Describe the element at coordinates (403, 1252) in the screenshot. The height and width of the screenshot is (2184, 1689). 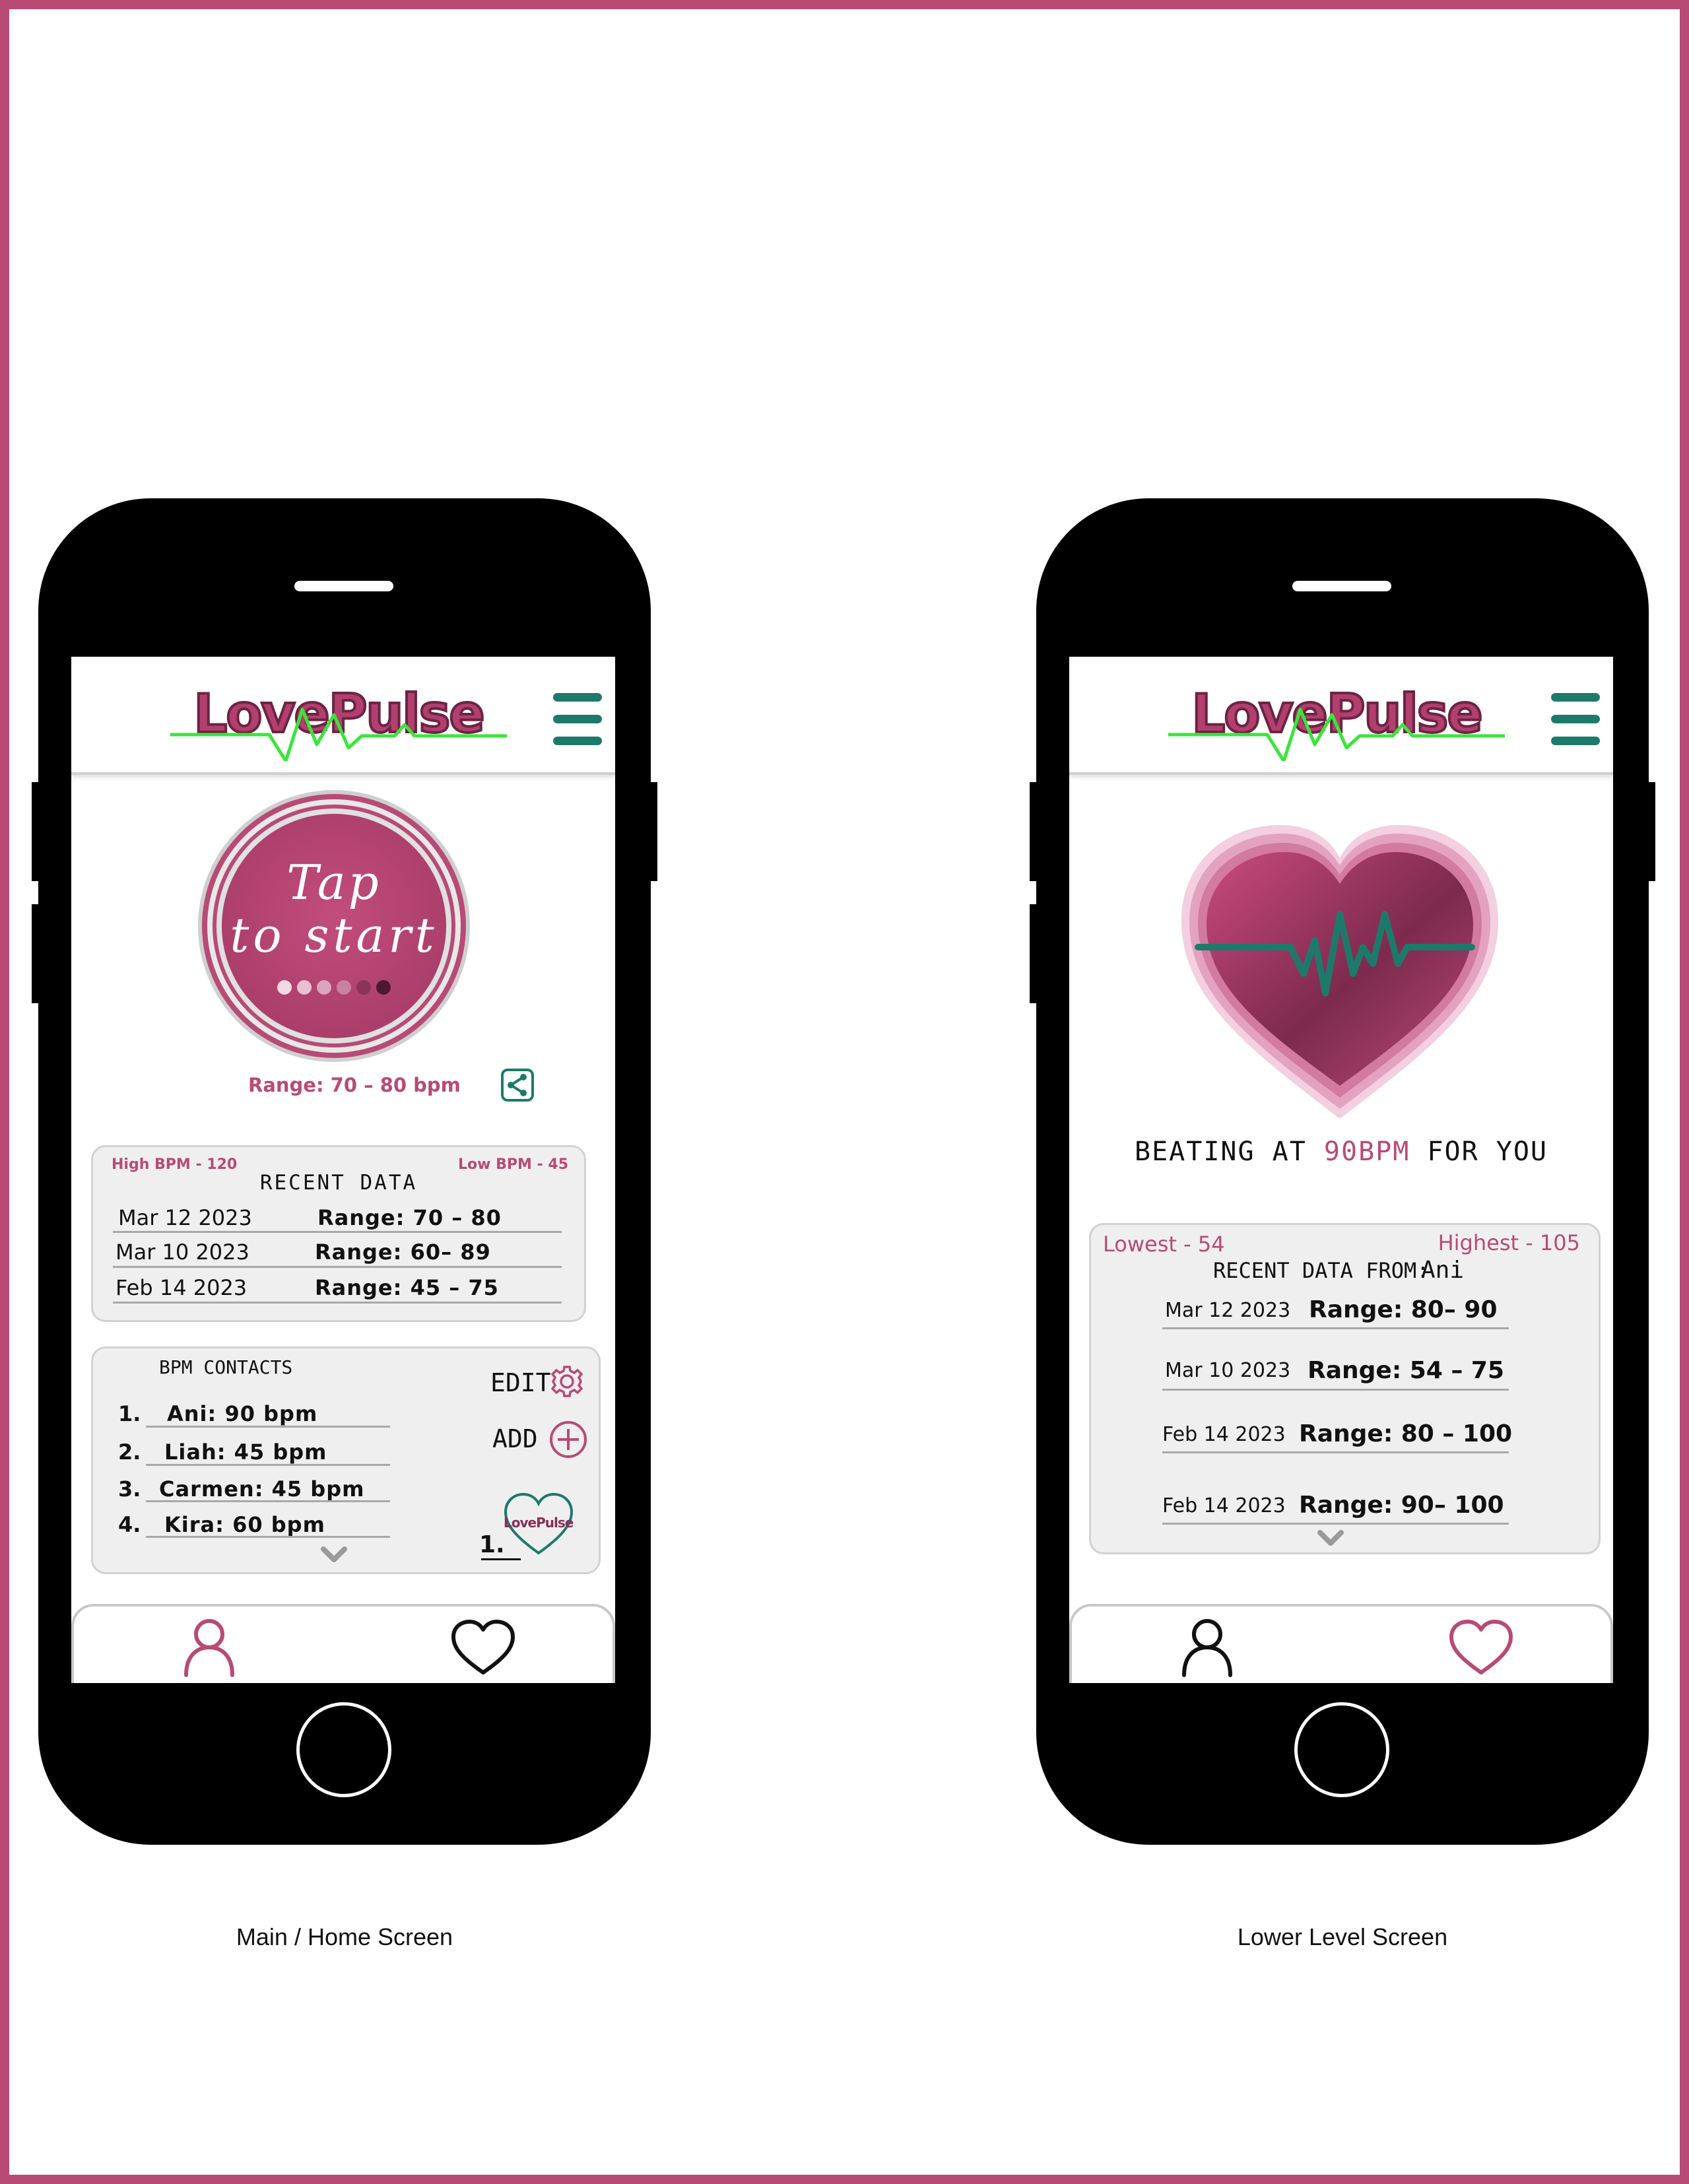
I see `recent-row-range: Range: 60– 89` at that location.